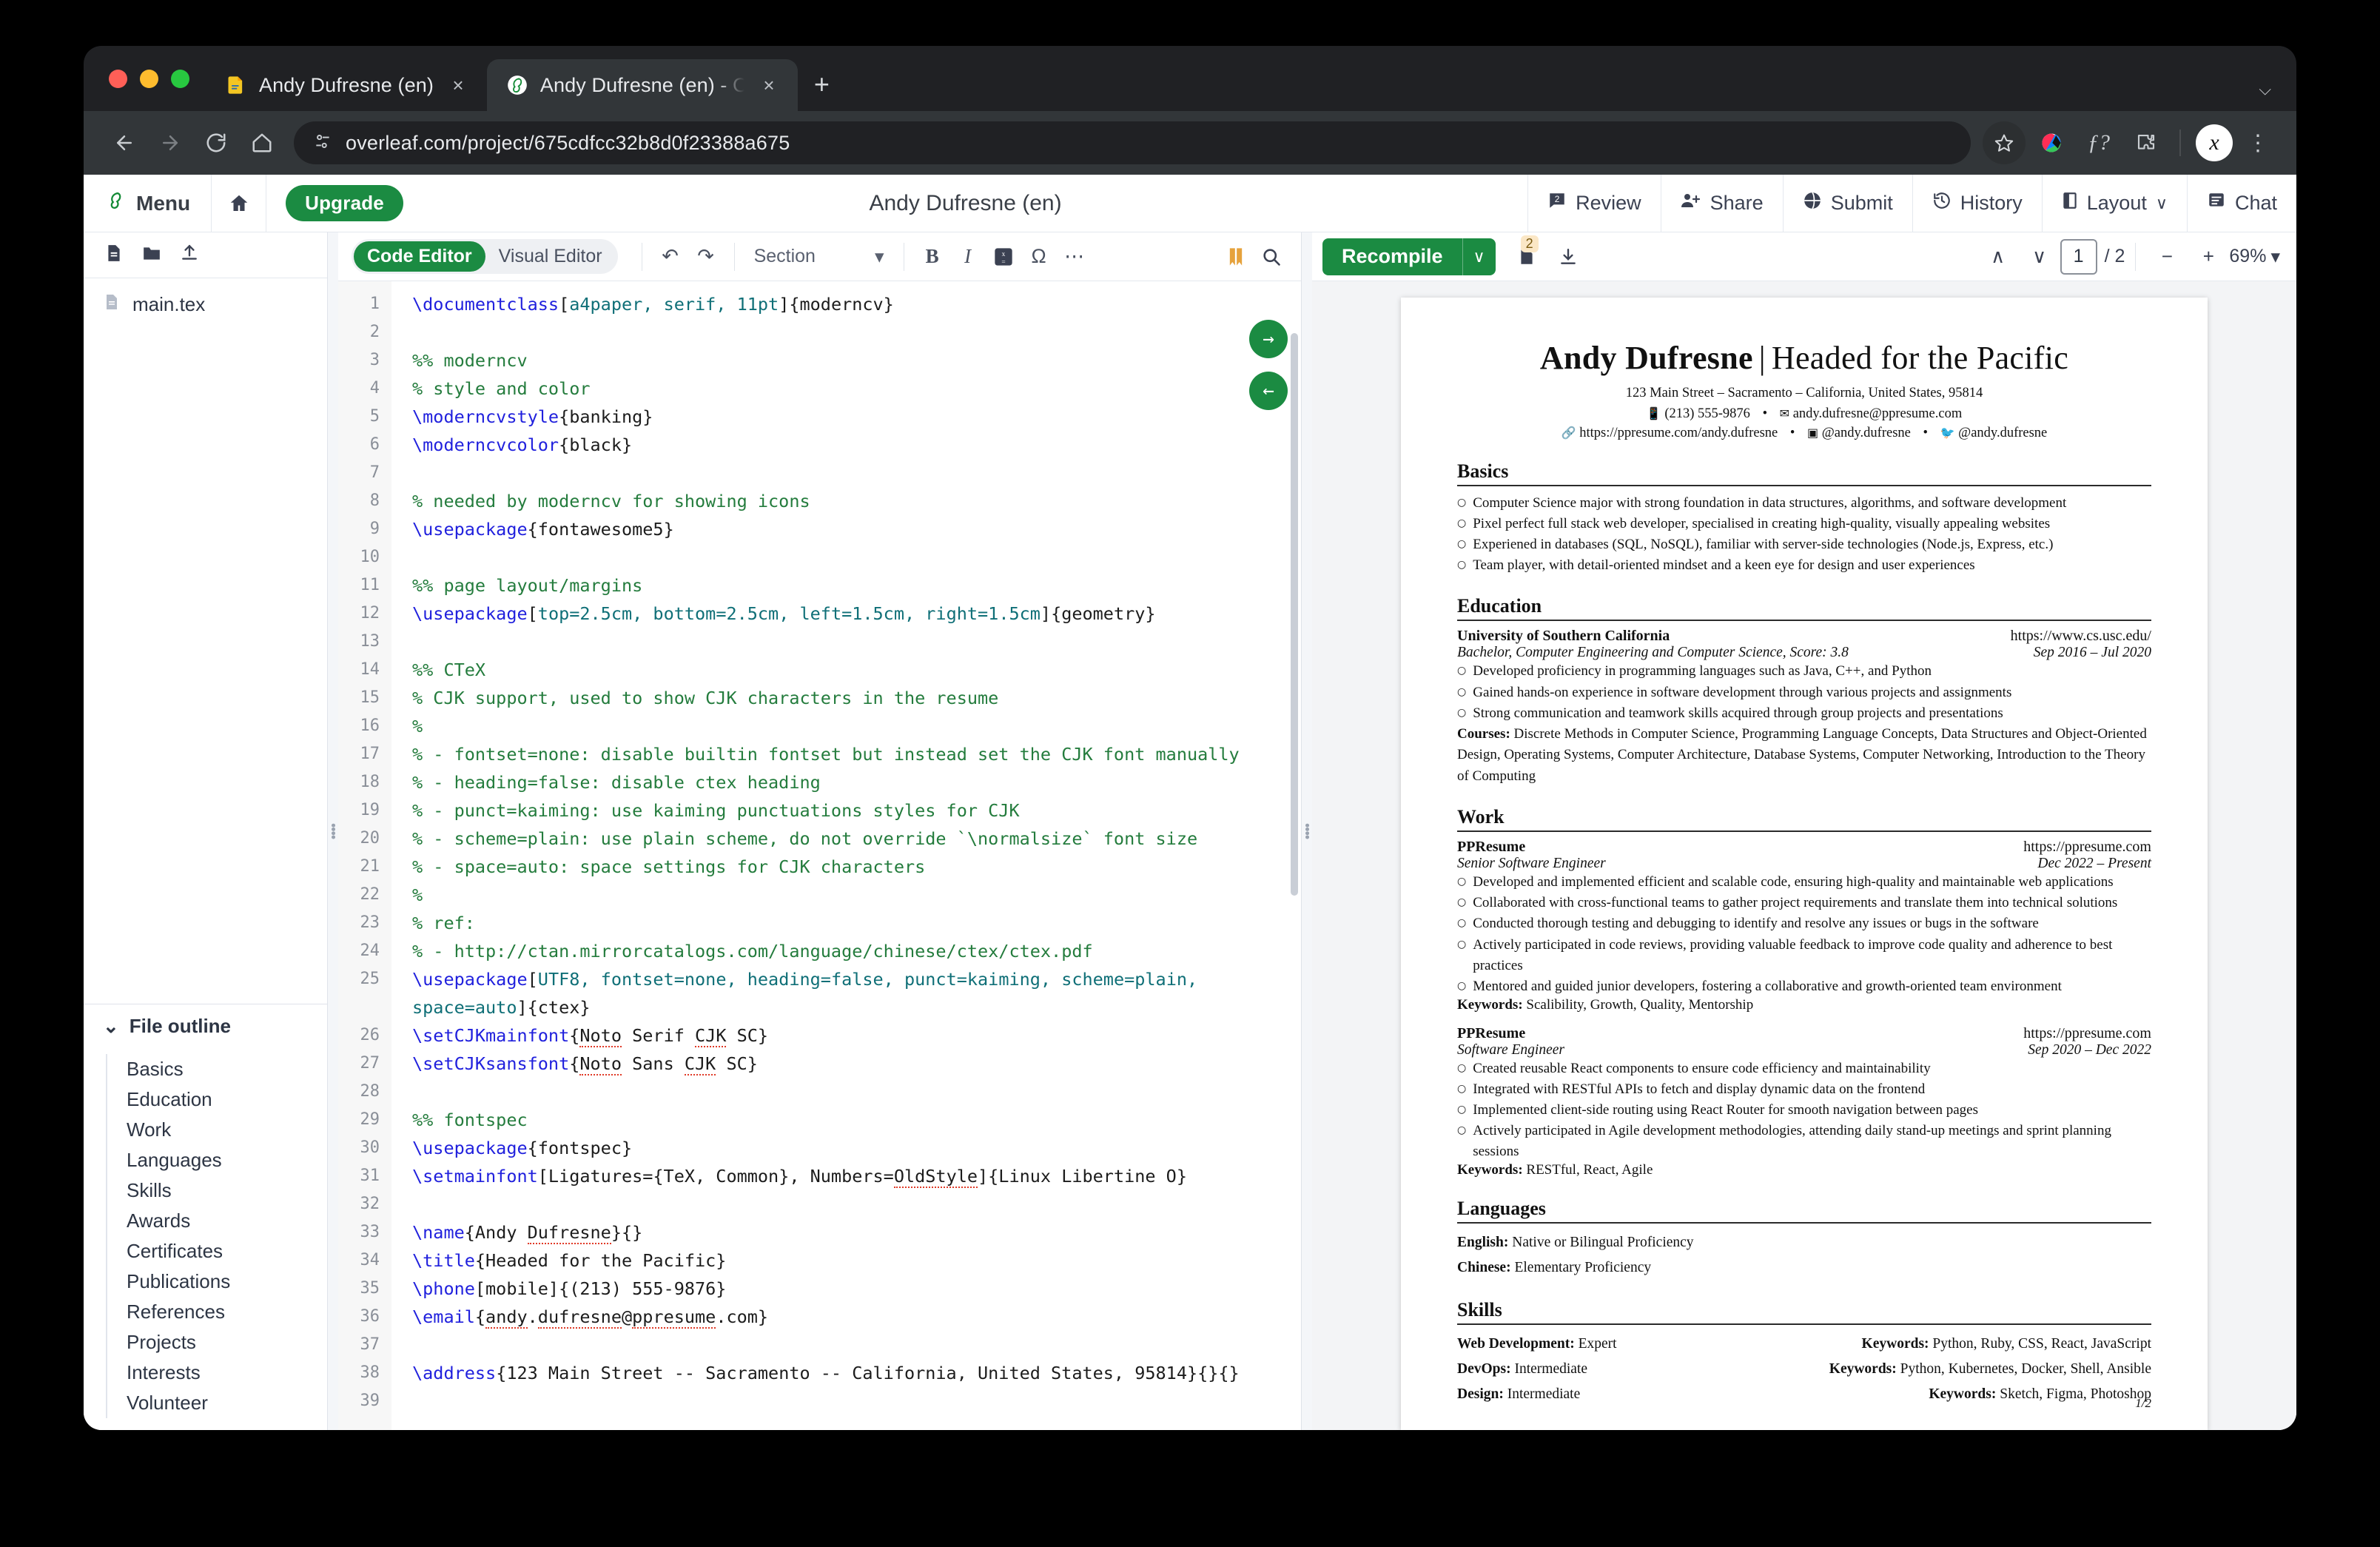 This screenshot has width=2380, height=1547. I want to click on code-text: \setCJKsansfont{Noto Sans CJK SC}, so click(846, 1064).